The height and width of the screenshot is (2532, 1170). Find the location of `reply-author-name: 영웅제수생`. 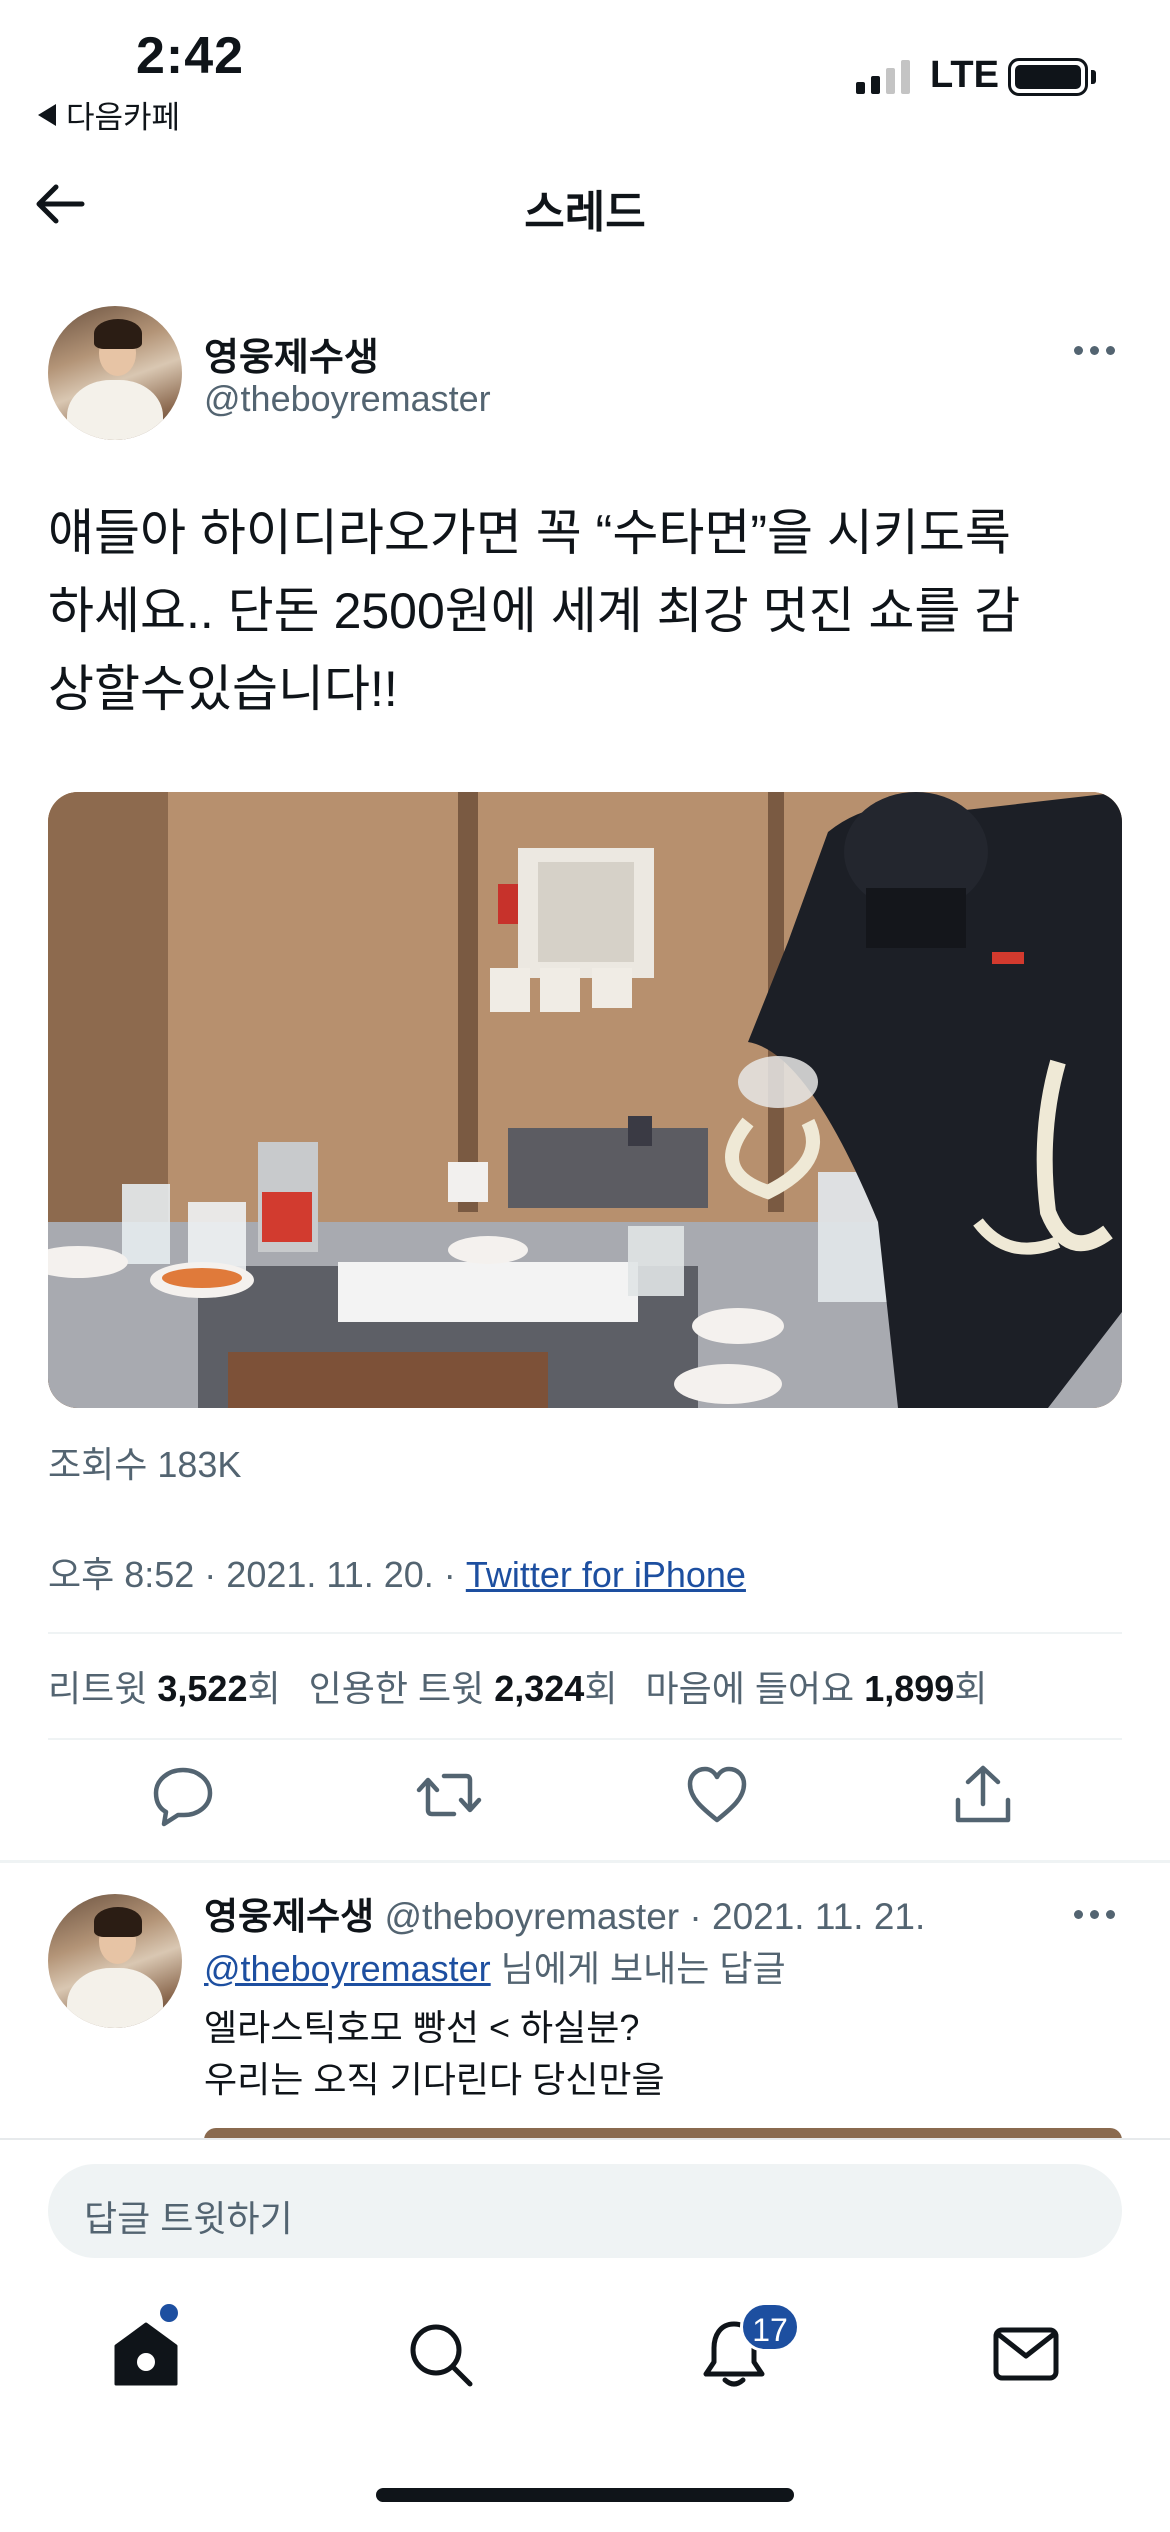

reply-author-name: 영웅제수생 is located at coordinates (289, 1916).